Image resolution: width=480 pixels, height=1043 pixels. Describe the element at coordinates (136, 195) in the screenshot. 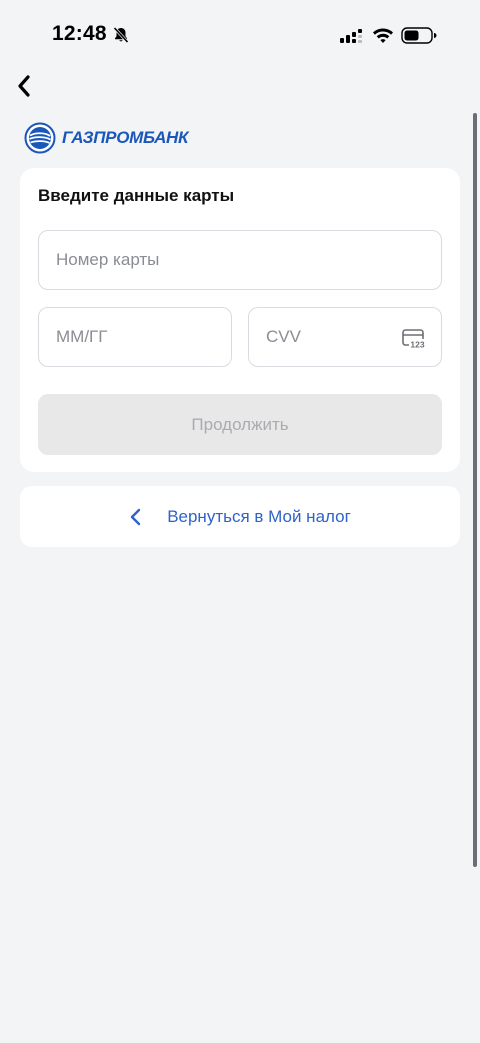

I see `card-form-title: Введите данные карты` at that location.